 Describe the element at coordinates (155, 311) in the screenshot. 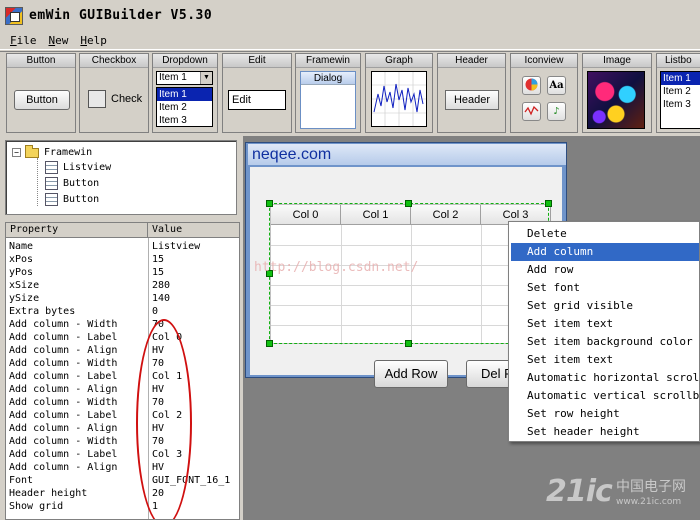

I see `property-value: 0` at that location.